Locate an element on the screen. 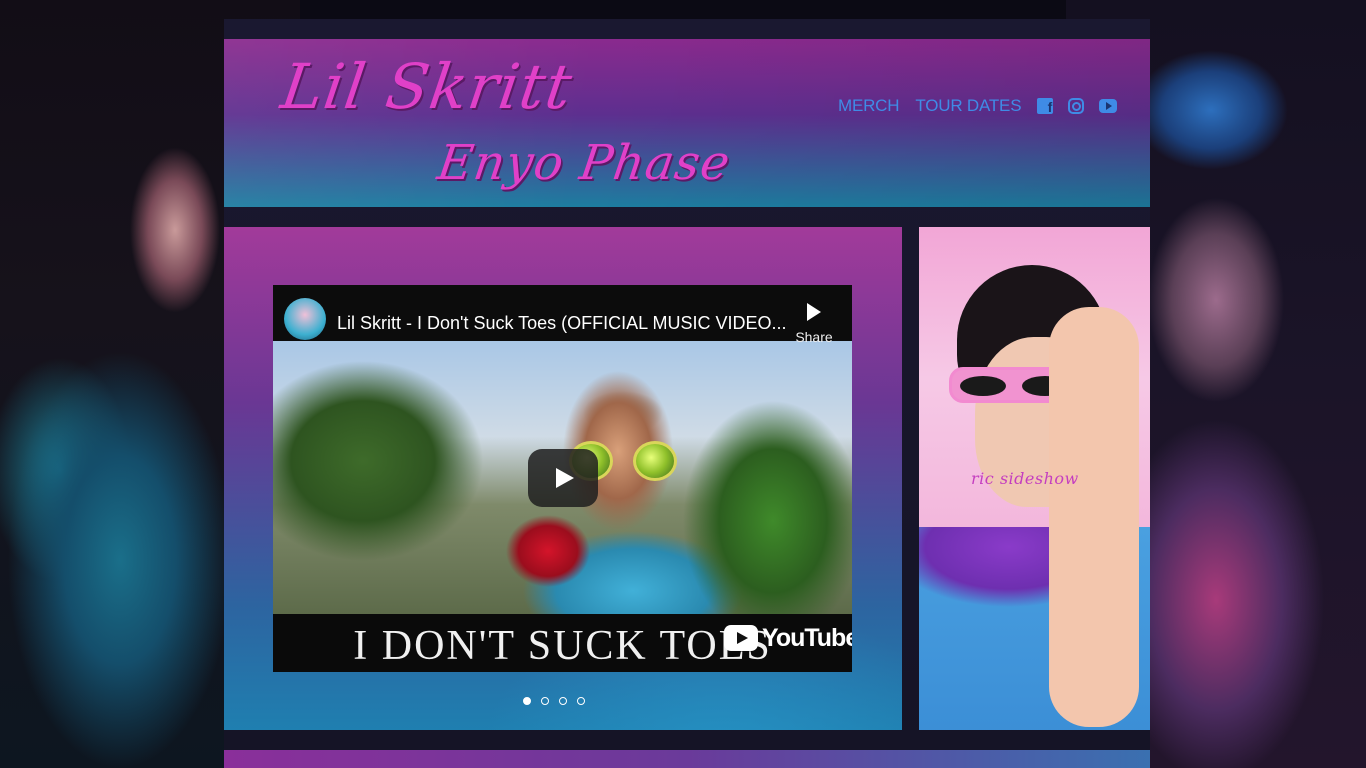 This screenshot has height=768, width=1366. youtube-logo: YouTube is located at coordinates (788, 638).